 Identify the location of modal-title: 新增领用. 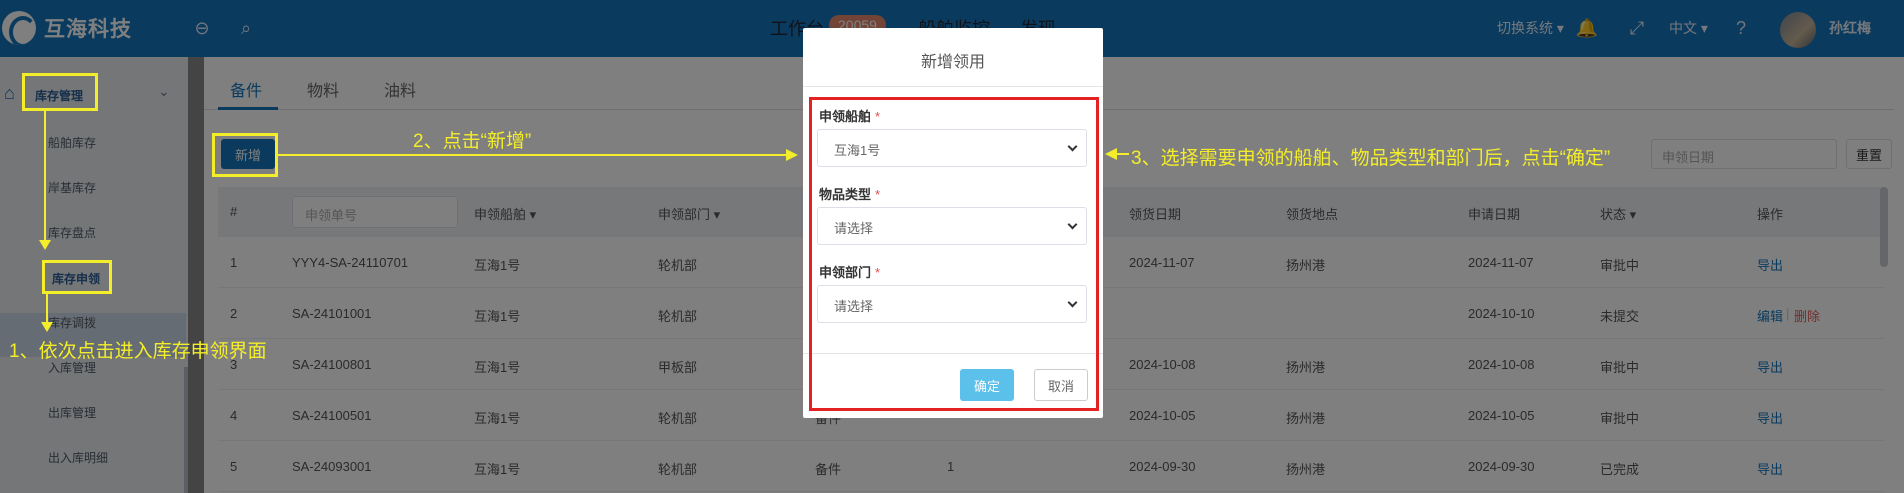
(952, 62).